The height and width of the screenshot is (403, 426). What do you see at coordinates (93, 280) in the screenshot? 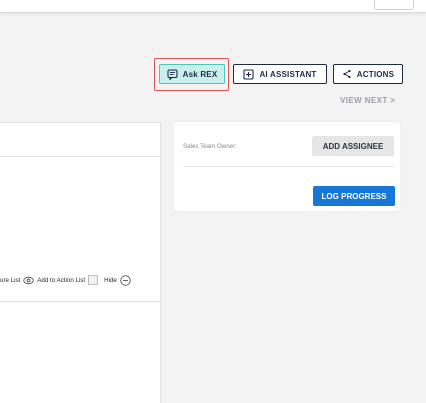
I see `add-to-action-list-checkbox` at bounding box center [93, 280].